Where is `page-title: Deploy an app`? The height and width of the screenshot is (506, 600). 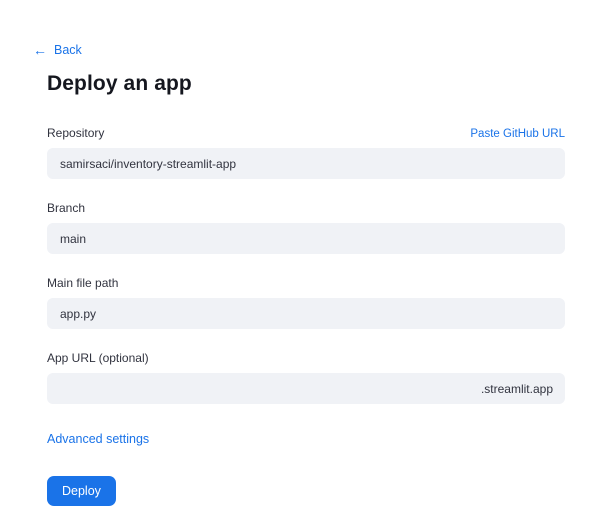
page-title: Deploy an app is located at coordinates (119, 83).